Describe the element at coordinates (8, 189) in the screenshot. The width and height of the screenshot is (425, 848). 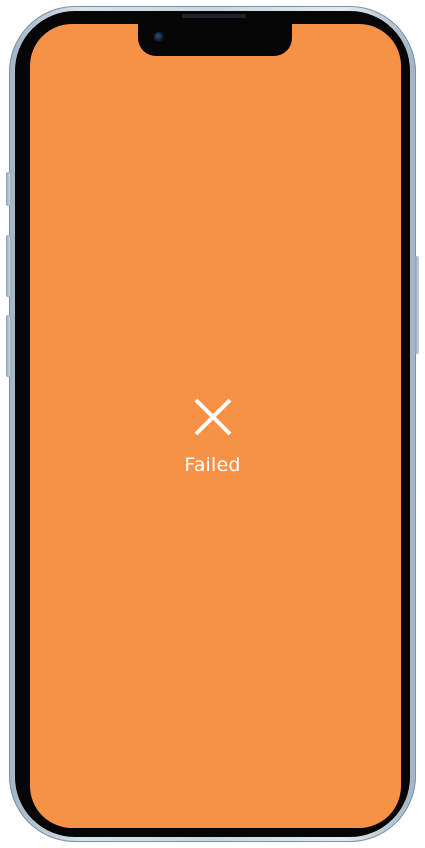
I see `silent-switch` at that location.